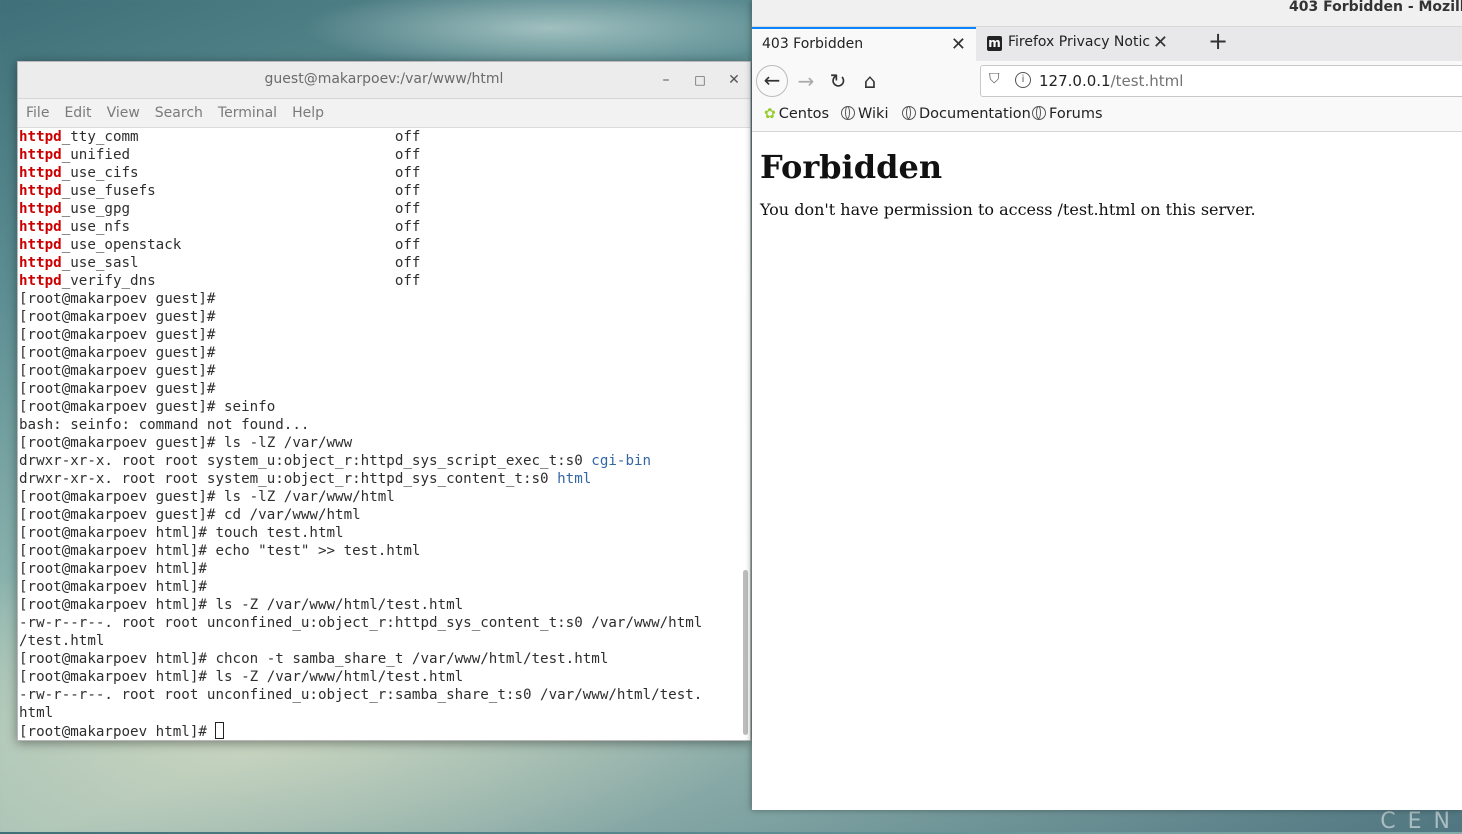  I want to click on bookmark-documentation: Documentation, so click(966, 114).